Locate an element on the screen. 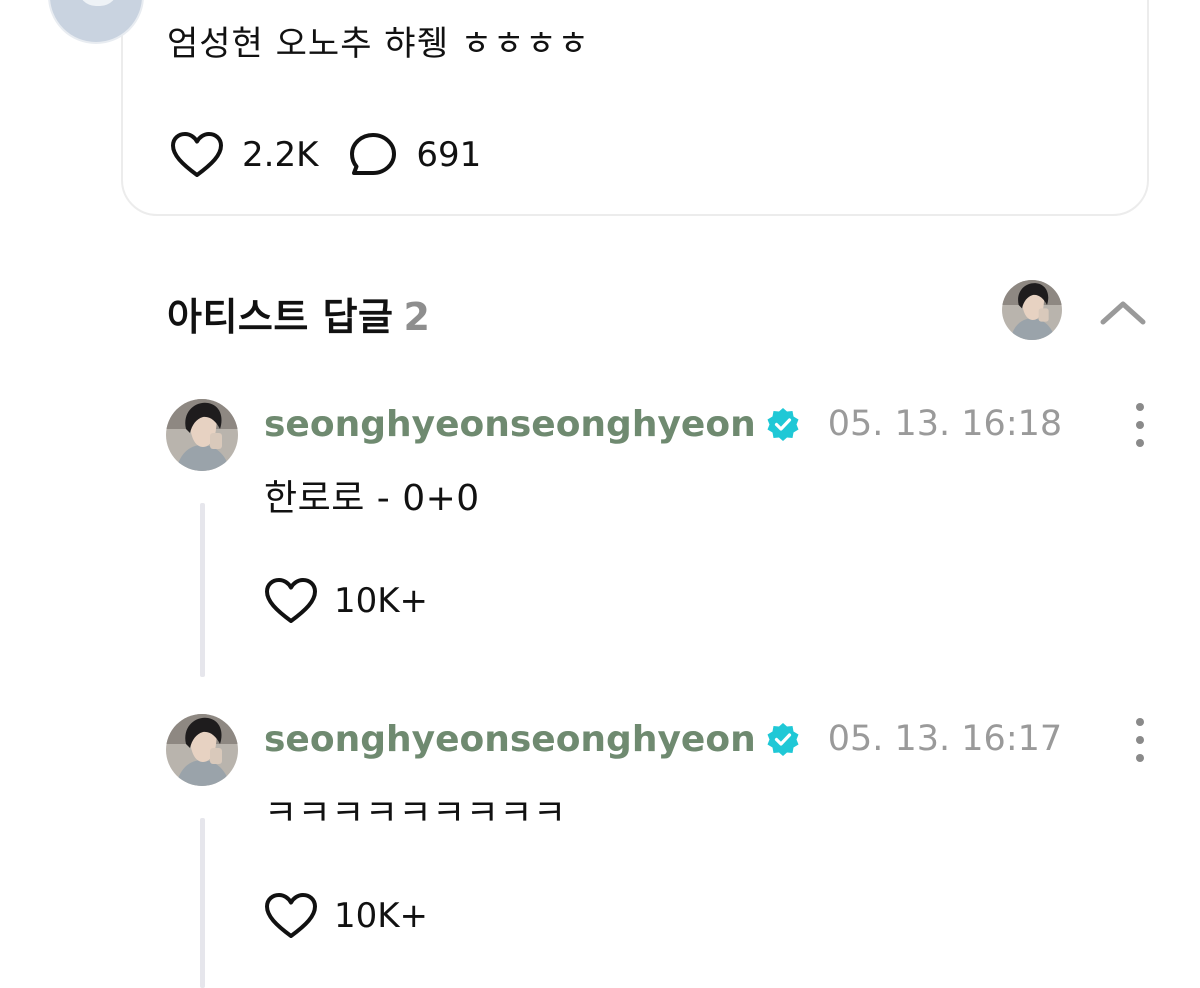 The image size is (1200, 988). section-title: 아티스트 답글 2 is located at coordinates (298, 313).